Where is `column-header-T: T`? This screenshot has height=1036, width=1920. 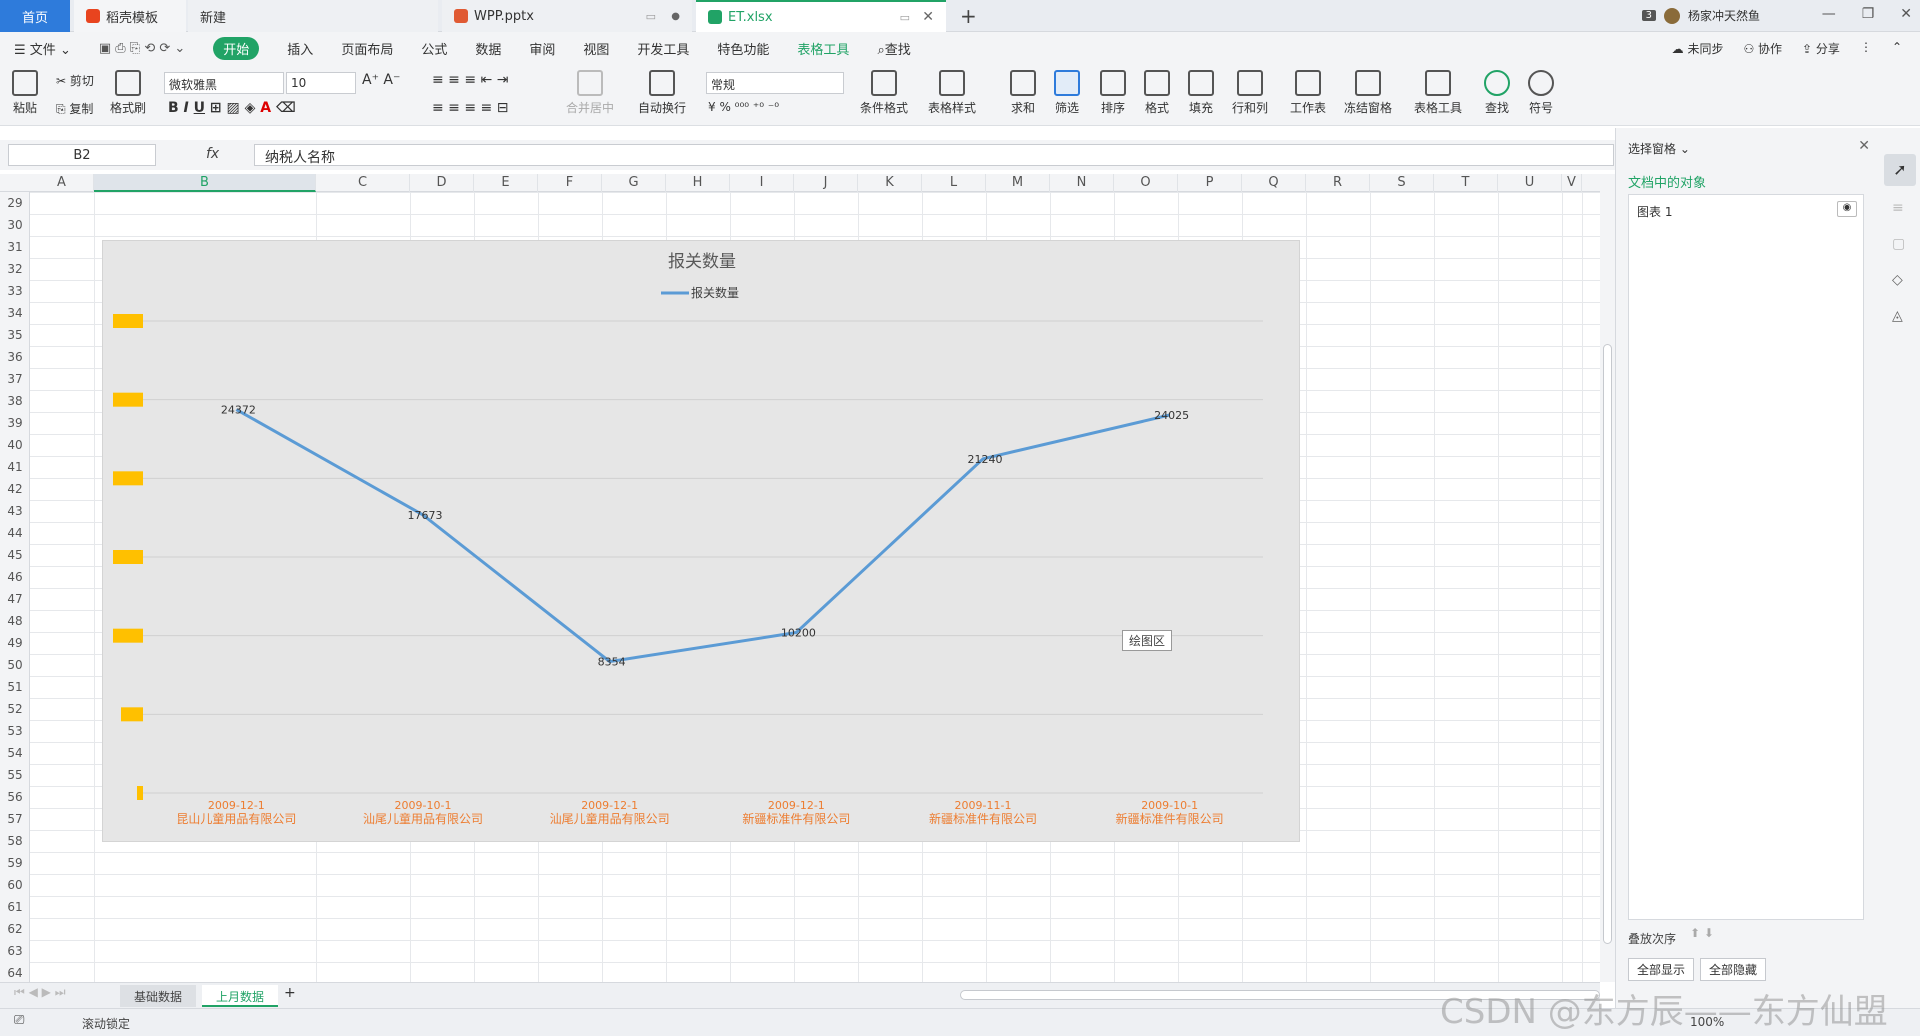
column-header-T: T is located at coordinates (1466, 183).